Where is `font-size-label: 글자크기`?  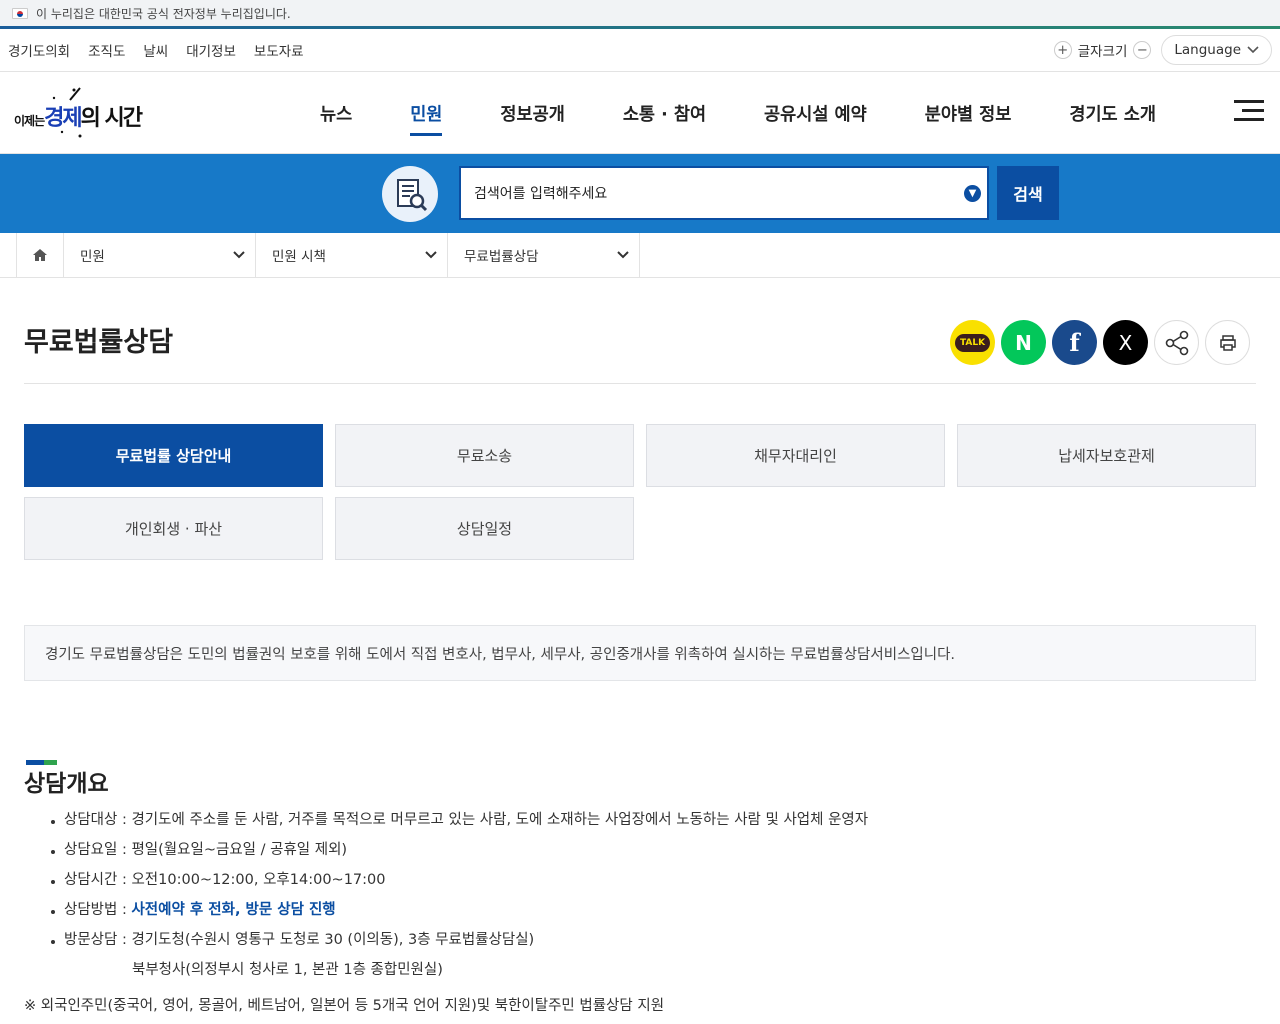 font-size-label: 글자크기 is located at coordinates (1102, 52).